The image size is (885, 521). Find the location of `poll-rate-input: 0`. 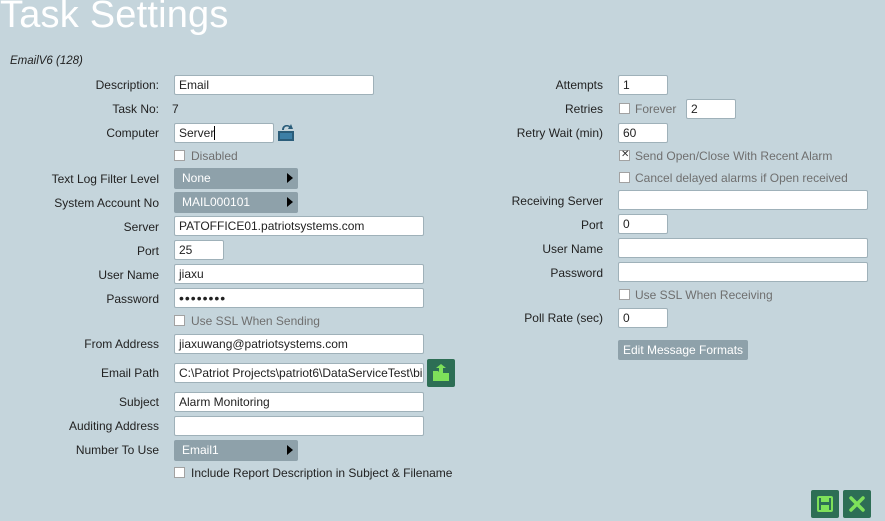

poll-rate-input: 0 is located at coordinates (643, 318).